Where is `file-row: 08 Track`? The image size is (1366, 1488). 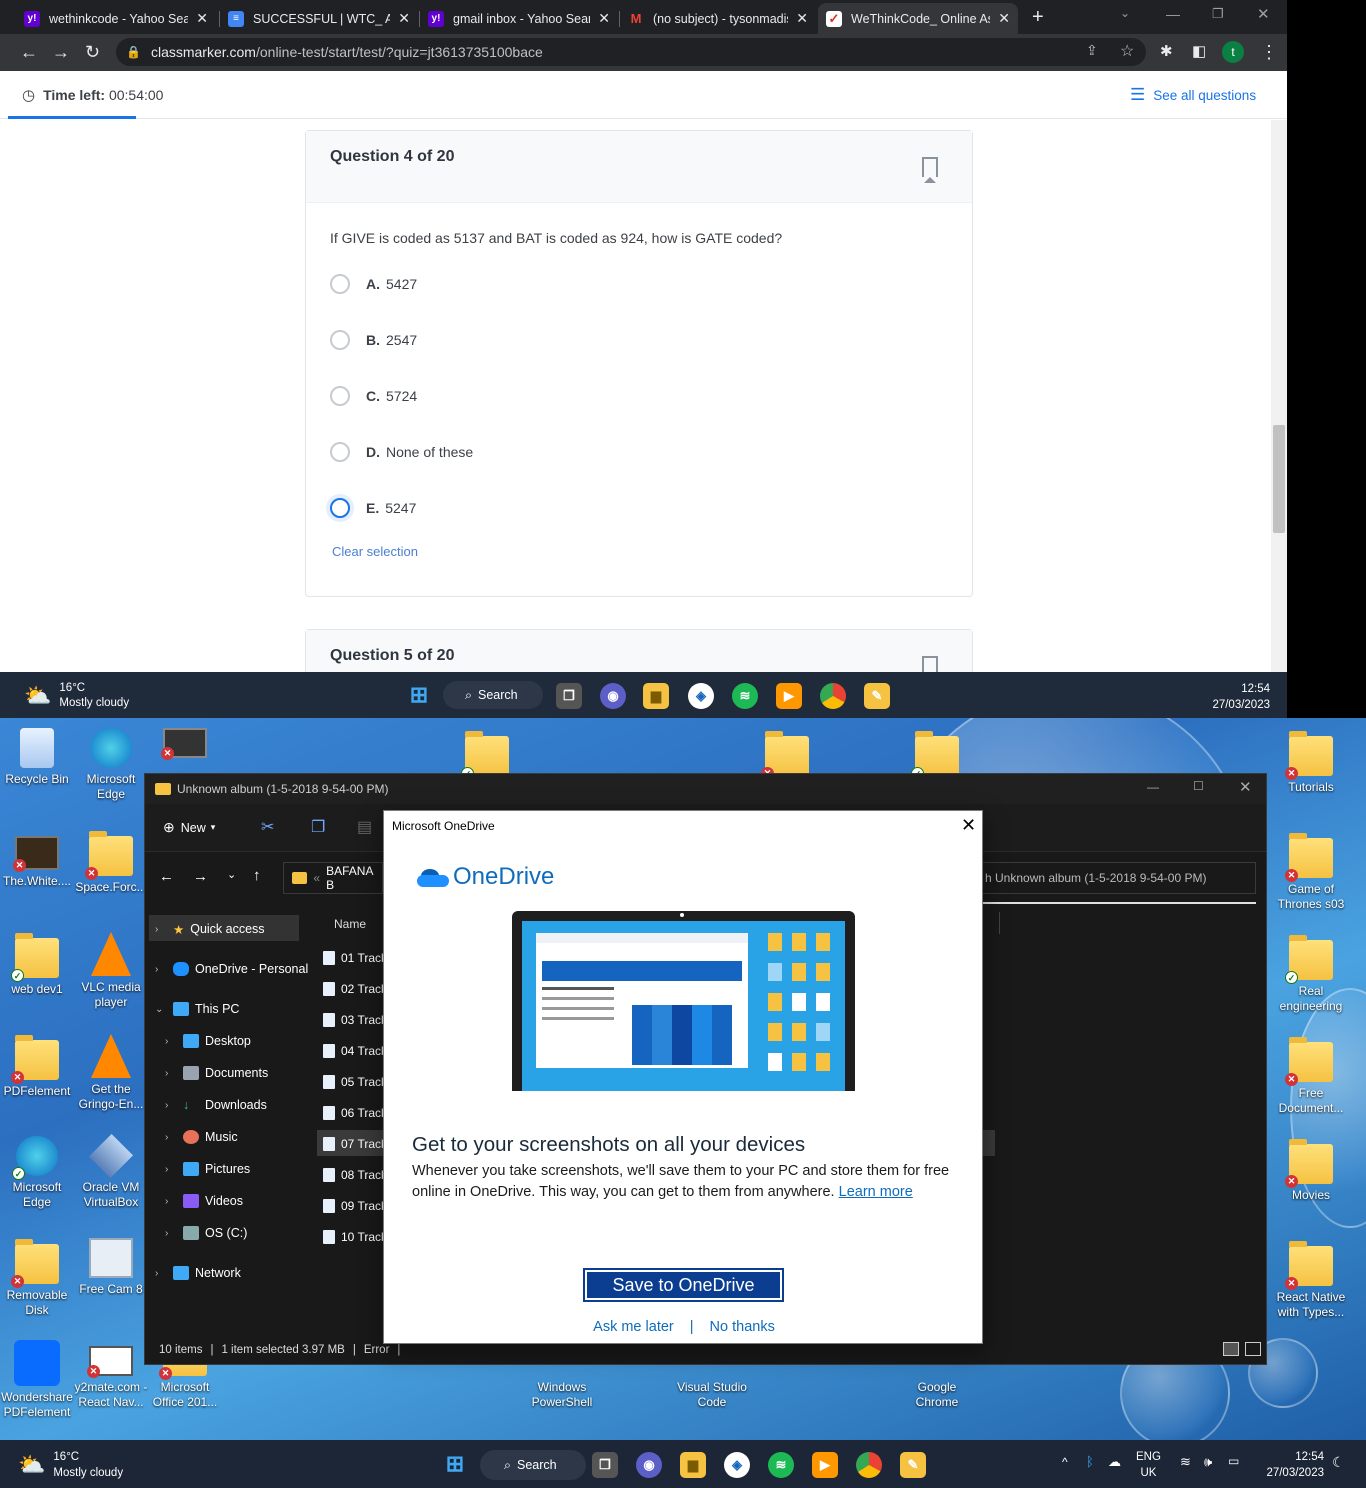 file-row: 08 Track is located at coordinates (355, 1175).